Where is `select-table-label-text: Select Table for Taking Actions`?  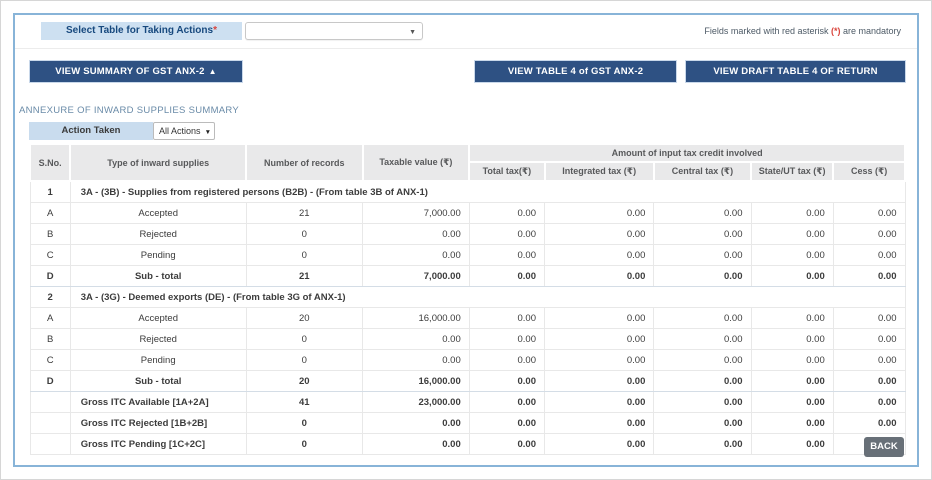
select-table-label-text: Select Table for Taking Actions is located at coordinates (140, 30).